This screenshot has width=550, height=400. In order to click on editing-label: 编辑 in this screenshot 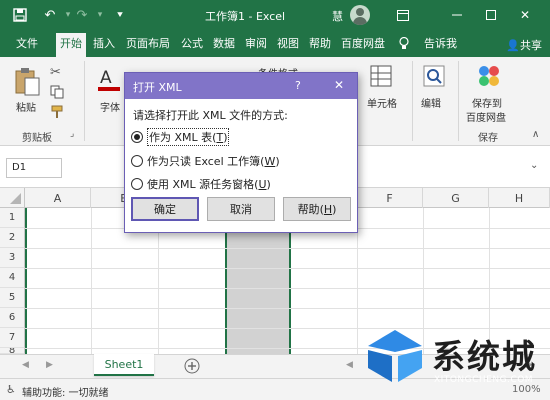, I will do `click(431, 104)`.